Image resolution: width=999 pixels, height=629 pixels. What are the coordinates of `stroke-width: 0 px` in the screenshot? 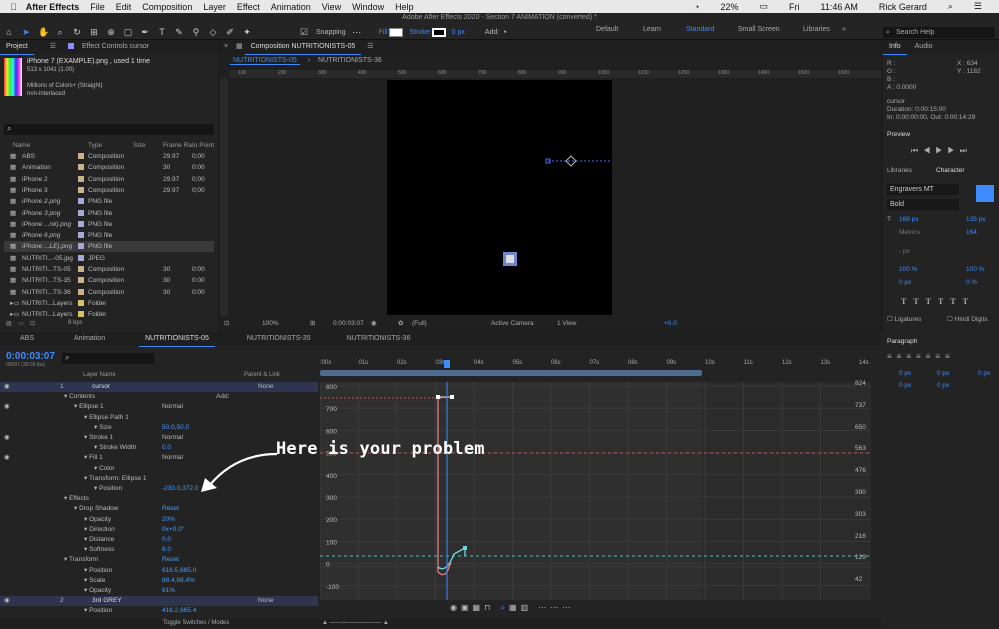 It's located at (458, 32).